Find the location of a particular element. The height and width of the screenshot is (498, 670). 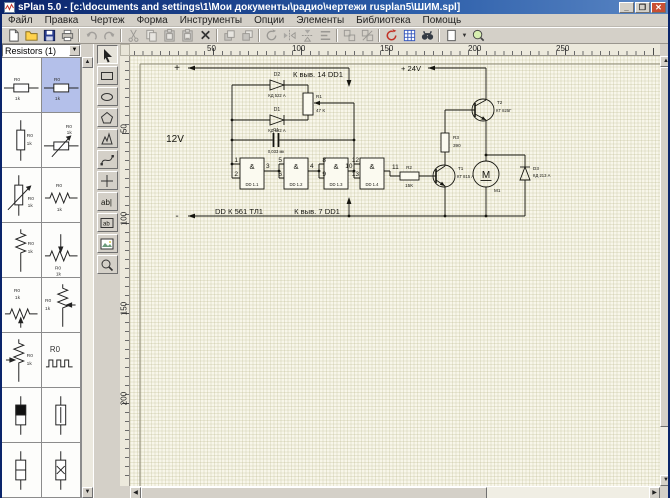

horizontal-scroll-thumb is located at coordinates (314, 492).